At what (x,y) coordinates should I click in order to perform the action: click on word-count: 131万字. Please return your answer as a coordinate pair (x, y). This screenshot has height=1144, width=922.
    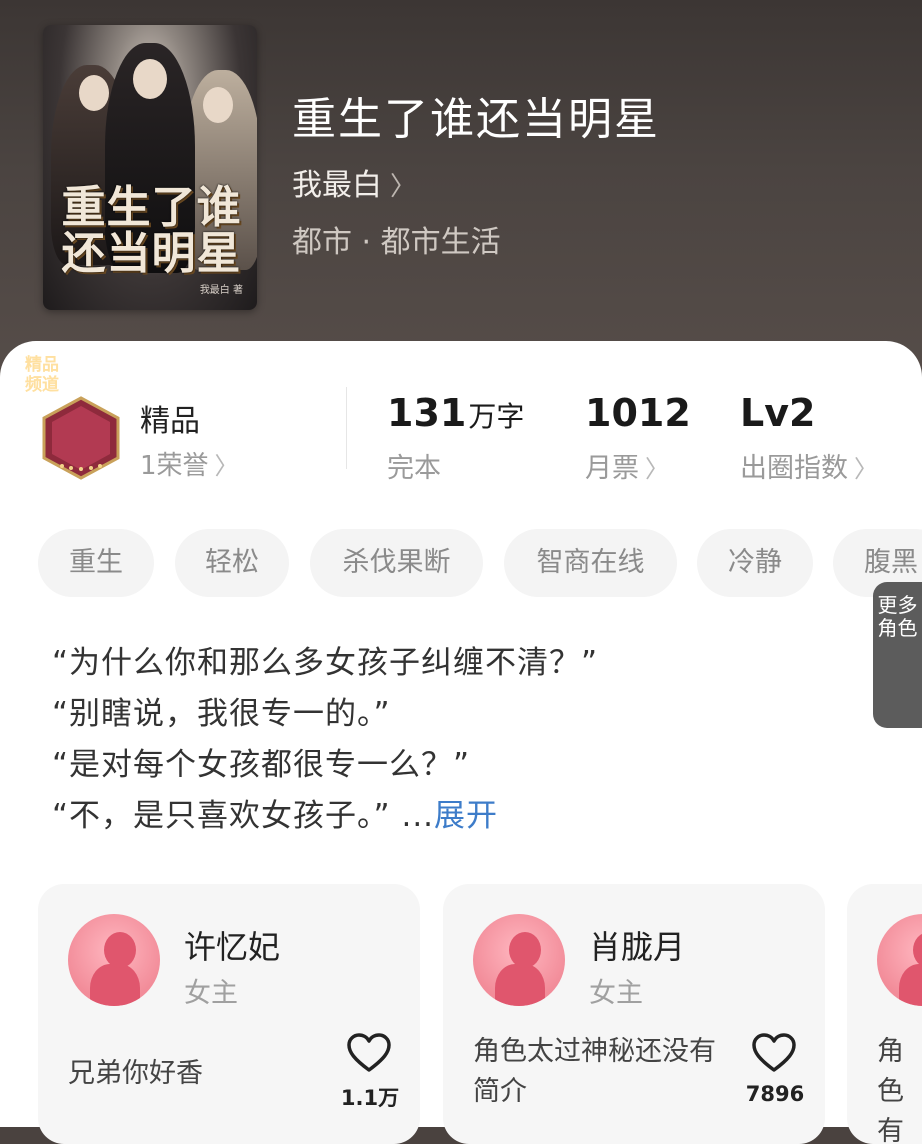
    Looking at the image, I should click on (456, 413).